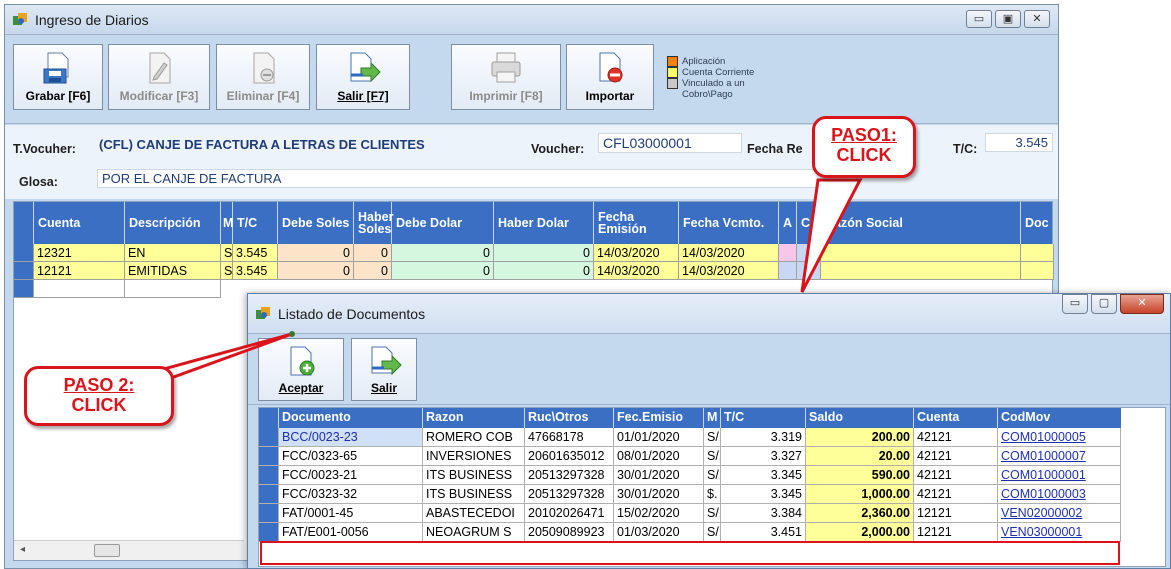 The image size is (1171, 569). Describe the element at coordinates (690, 553) in the screenshot. I see `selected-document-highlight` at that location.